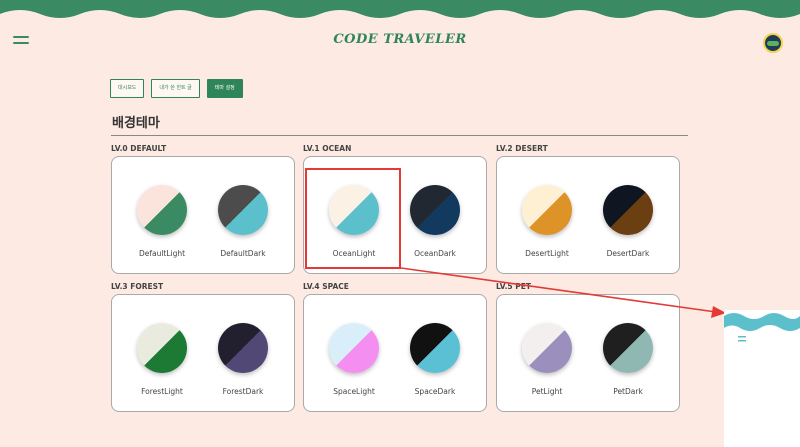 The image size is (800, 447). What do you see at coordinates (400, 39) in the screenshot?
I see `page-title: CODE TRAVELER` at bounding box center [400, 39].